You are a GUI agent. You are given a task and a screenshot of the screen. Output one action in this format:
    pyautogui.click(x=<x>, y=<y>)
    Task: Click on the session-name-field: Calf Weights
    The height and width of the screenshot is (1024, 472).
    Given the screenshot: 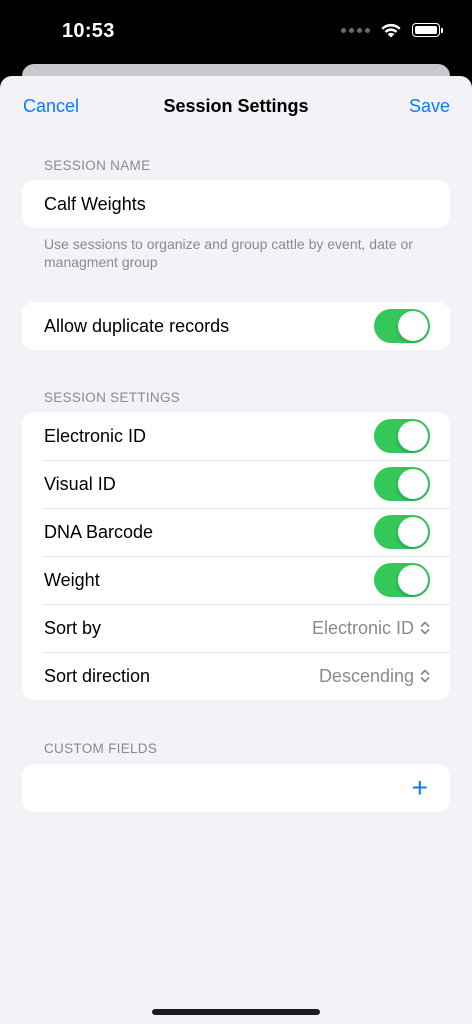 What is the action you would take?
    pyautogui.click(x=236, y=204)
    